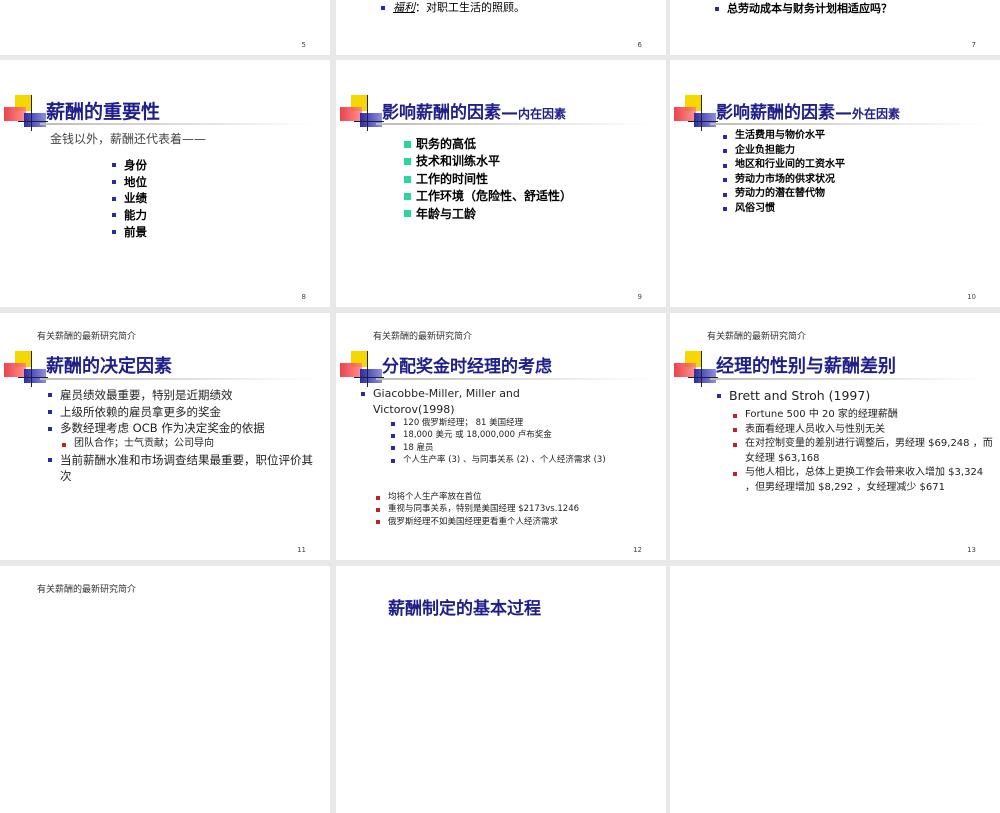  What do you see at coordinates (109, 366) in the screenshot?
I see `slide-title: 薪酬的决定因素` at bounding box center [109, 366].